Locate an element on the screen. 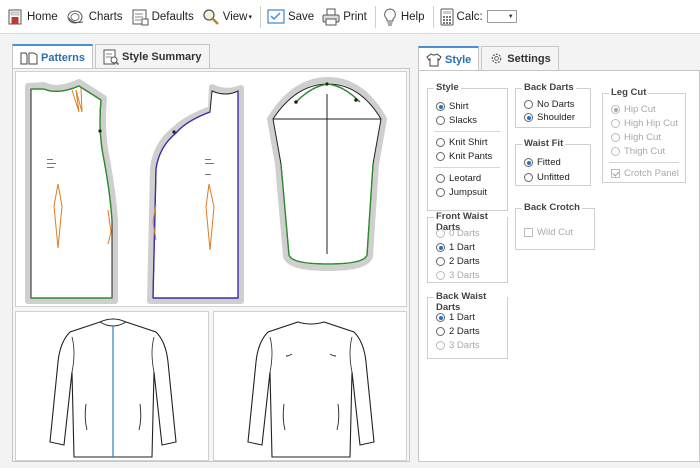 This screenshot has width=700, height=468. style-option-knit-shirt: Knit Shirt is located at coordinates (462, 142).